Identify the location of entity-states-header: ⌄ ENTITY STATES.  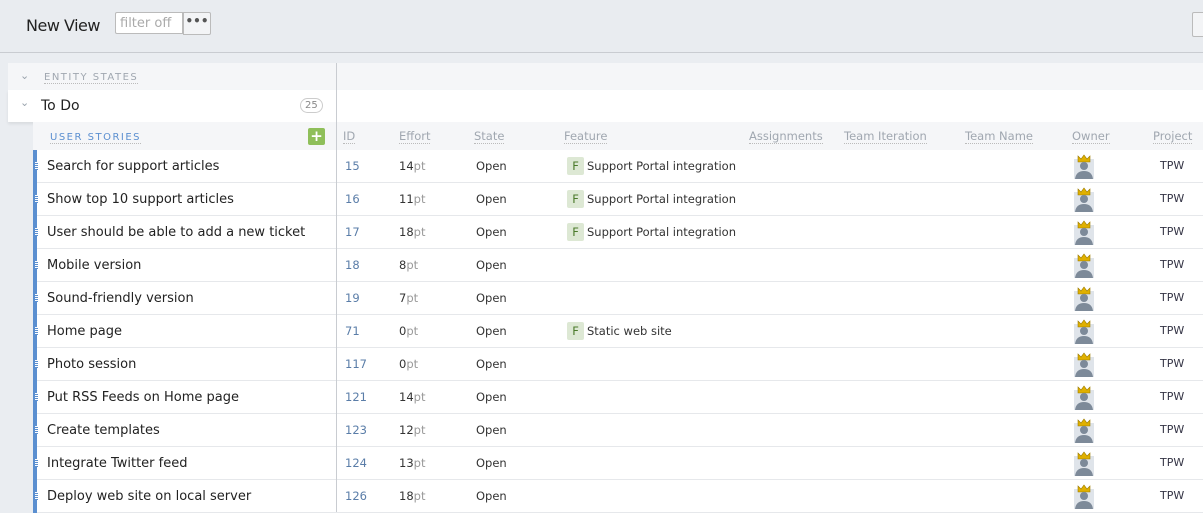
(605, 76).